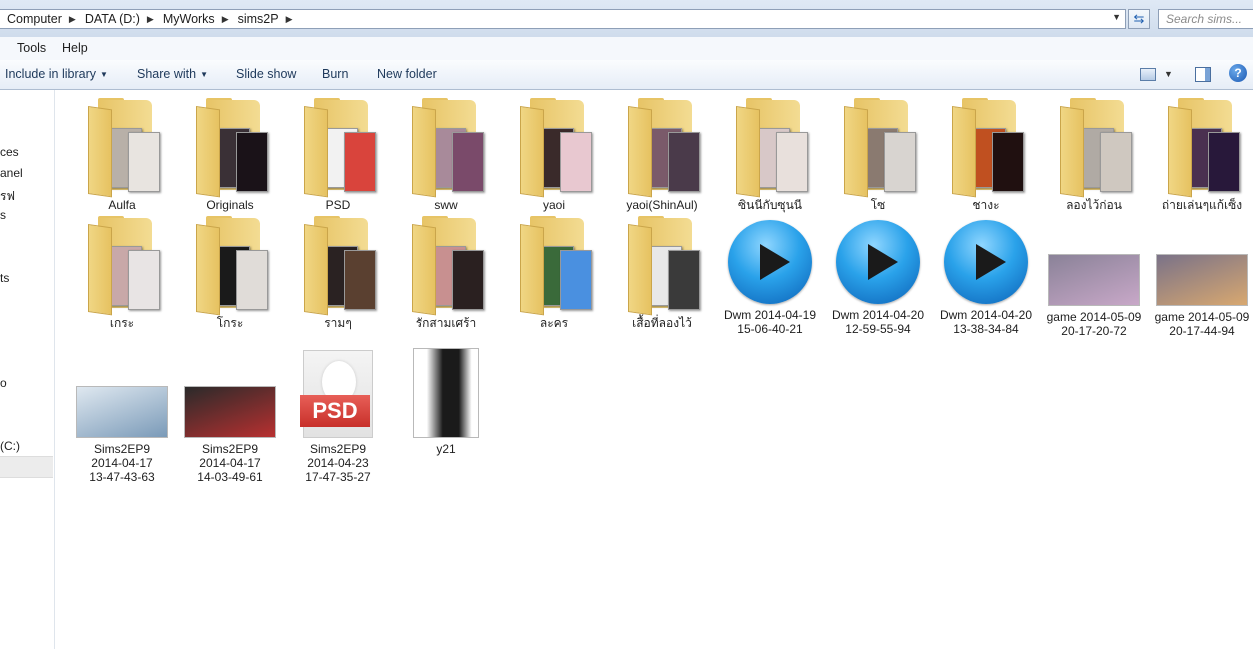 This screenshot has height=649, width=1253. Describe the element at coordinates (446, 323) in the screenshot. I see `item-label: รักสามเศร้า` at that location.